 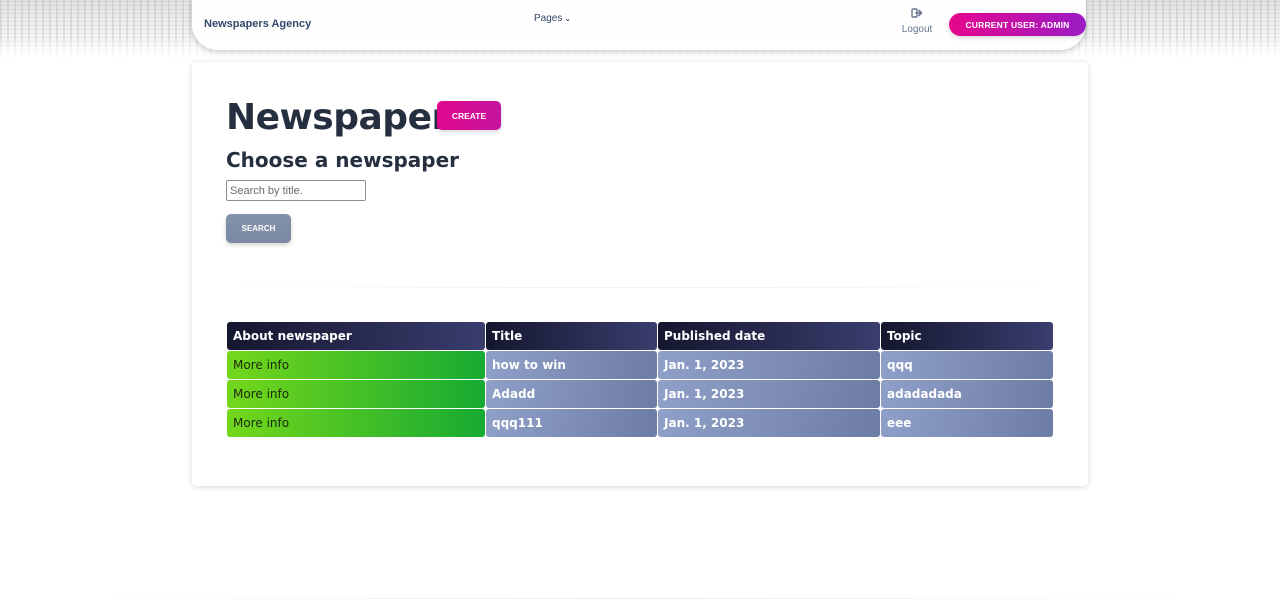 What do you see at coordinates (257, 24) in the screenshot?
I see `brand-name: Newspapers Agency` at bounding box center [257, 24].